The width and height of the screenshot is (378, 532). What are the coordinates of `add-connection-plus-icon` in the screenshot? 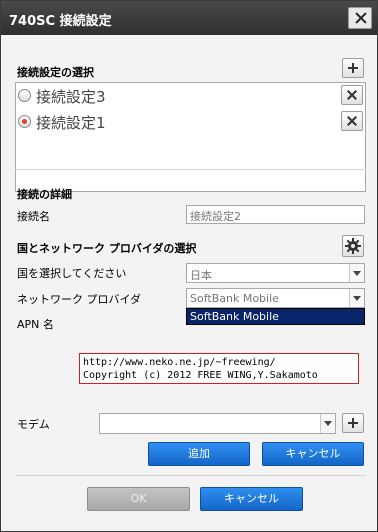 It's located at (353, 68).